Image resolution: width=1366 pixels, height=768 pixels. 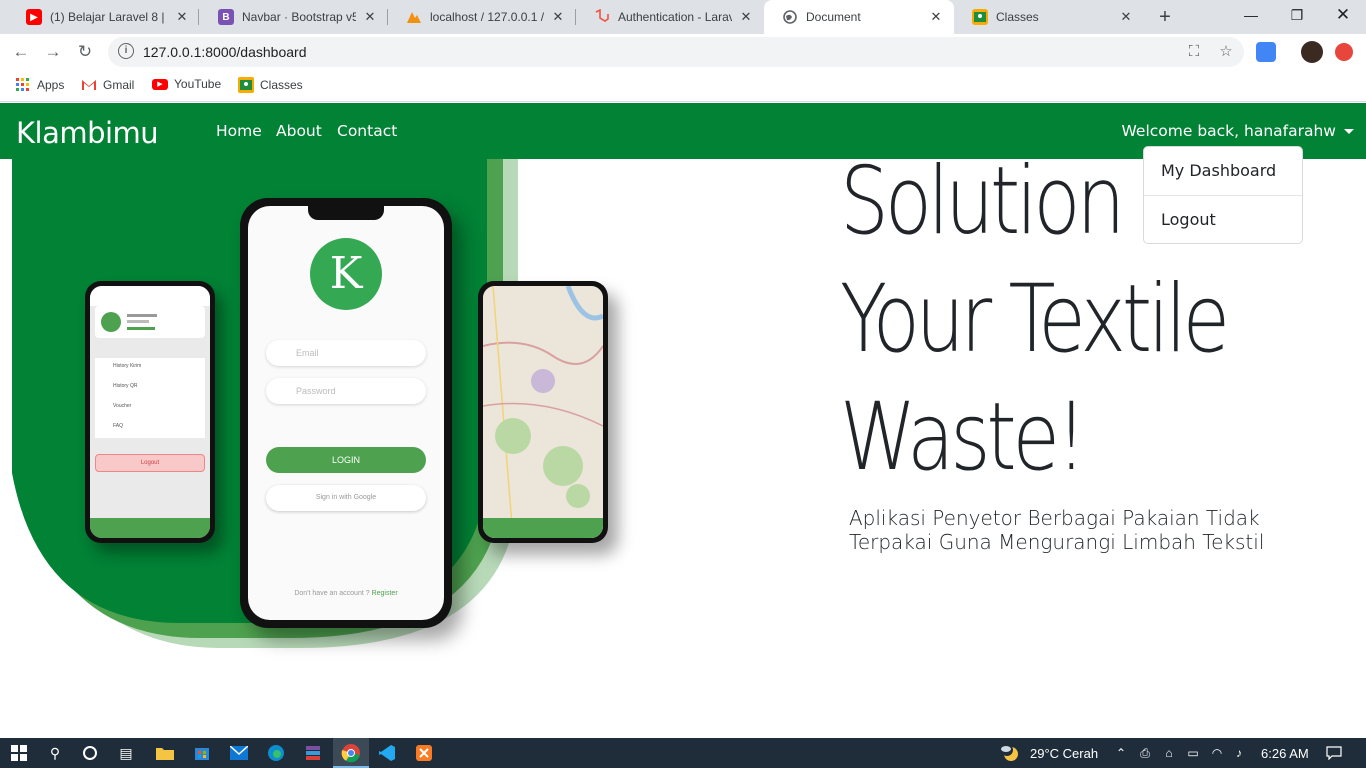 I want to click on bookmarks-bar: Apps Gmail ▶ YouTube Classes, so click(x=683, y=86).